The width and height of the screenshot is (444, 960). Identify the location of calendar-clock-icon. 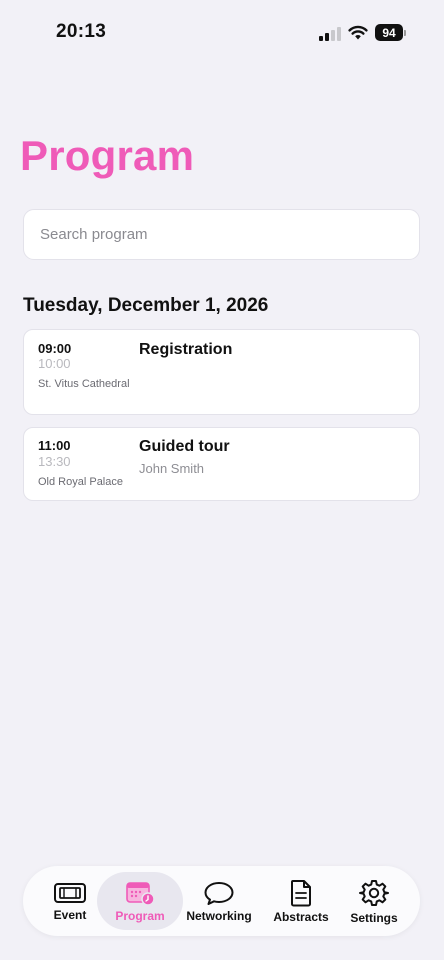
(140, 893).